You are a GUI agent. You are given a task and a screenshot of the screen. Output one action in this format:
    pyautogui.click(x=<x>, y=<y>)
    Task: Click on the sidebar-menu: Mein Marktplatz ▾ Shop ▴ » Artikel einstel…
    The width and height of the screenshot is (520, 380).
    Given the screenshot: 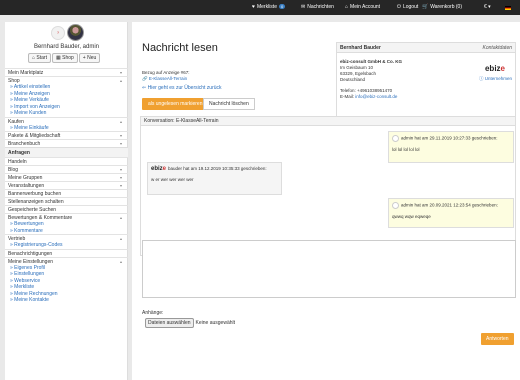 What is the action you would take?
    pyautogui.click(x=66, y=186)
    